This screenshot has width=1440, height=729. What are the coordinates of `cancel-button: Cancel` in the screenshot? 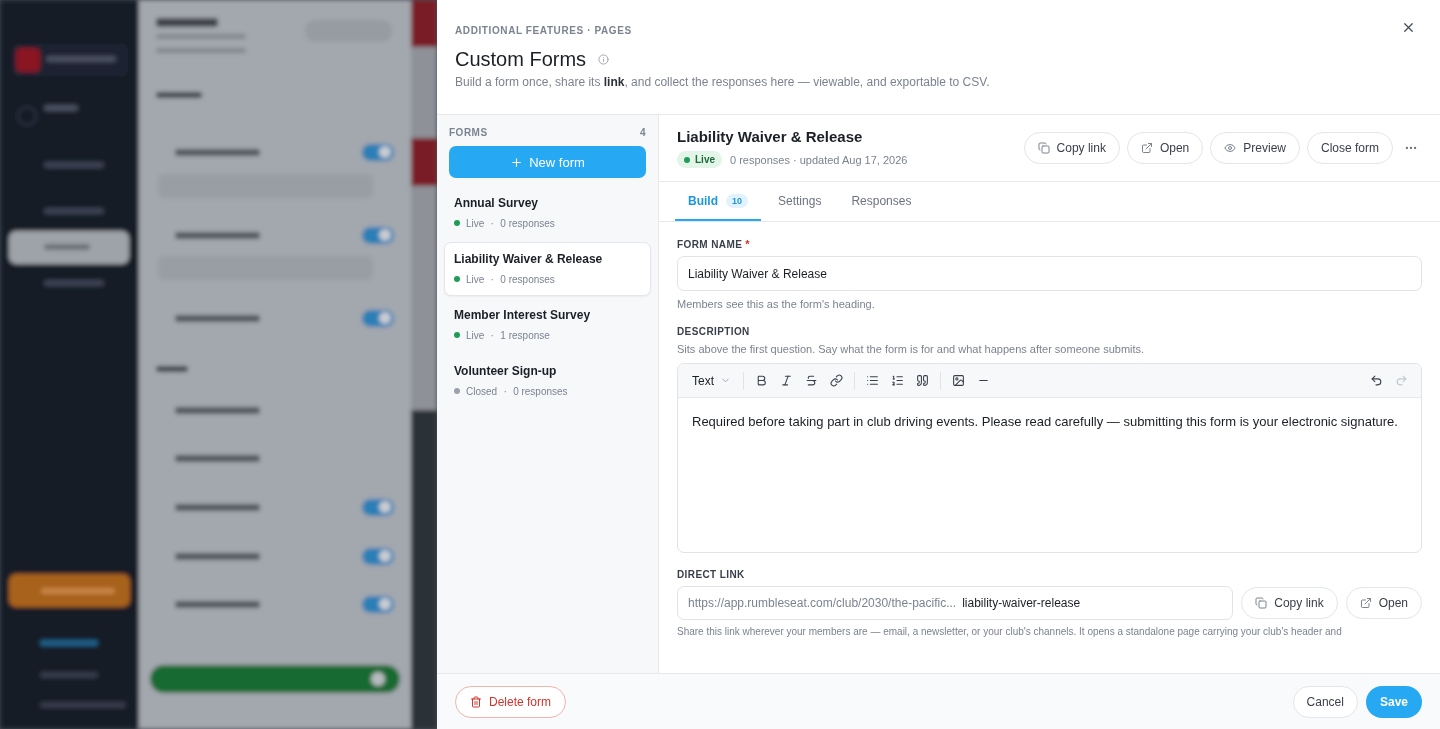 It's located at (1325, 701).